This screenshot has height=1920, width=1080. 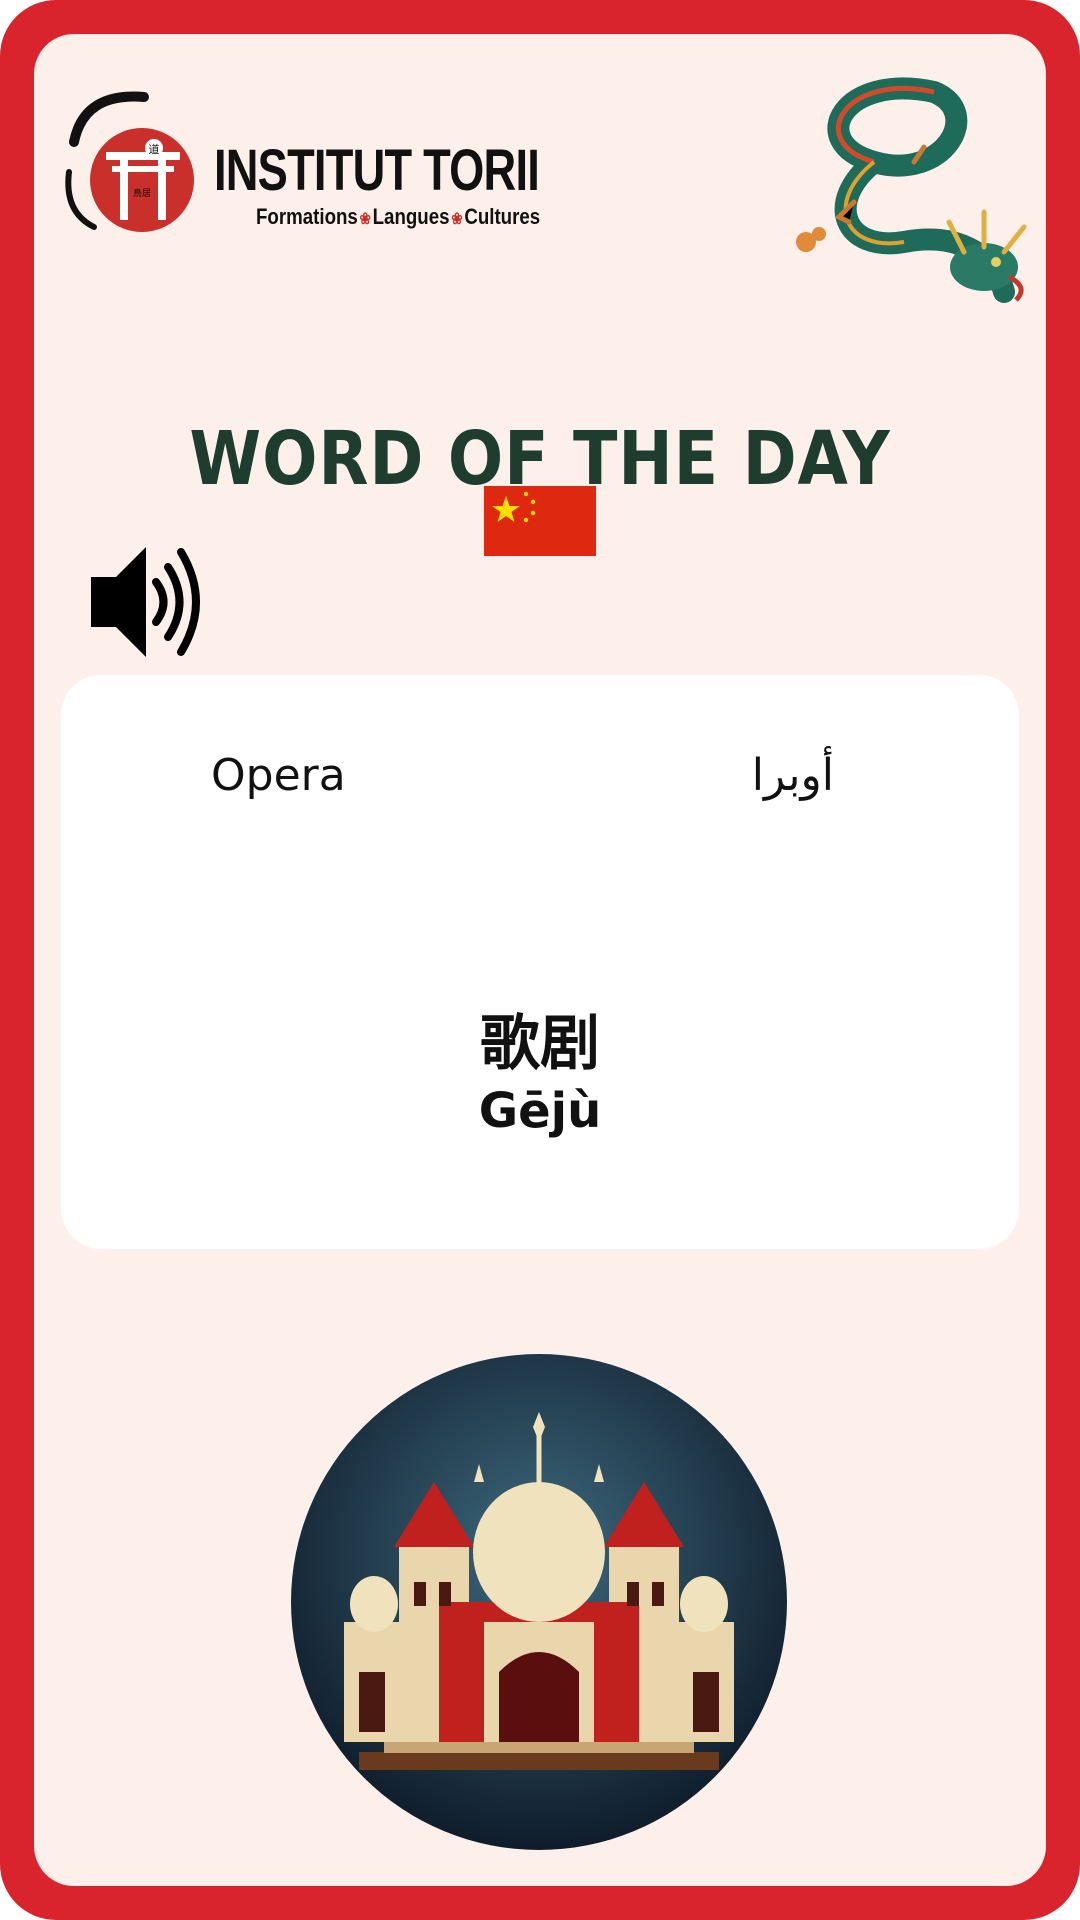 What do you see at coordinates (377, 170) in the screenshot?
I see `logo-title: INSTITUT TORII` at bounding box center [377, 170].